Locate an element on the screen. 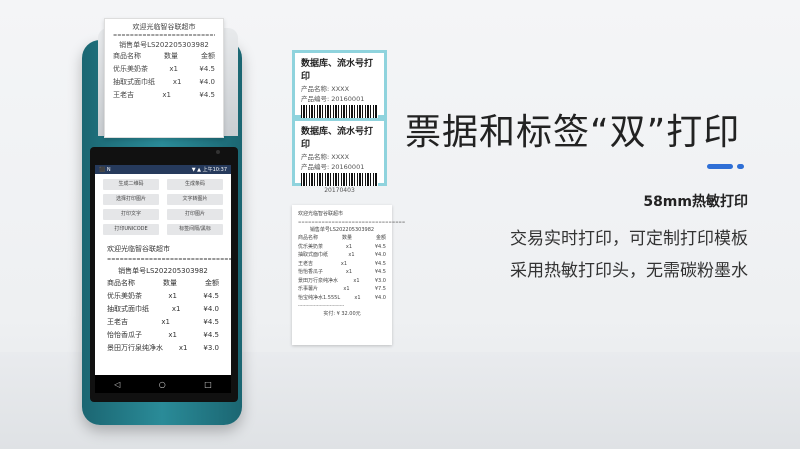 Image resolution: width=800 pixels, height=449 pixels. paper-rule: ============================== is located at coordinates (164, 36).